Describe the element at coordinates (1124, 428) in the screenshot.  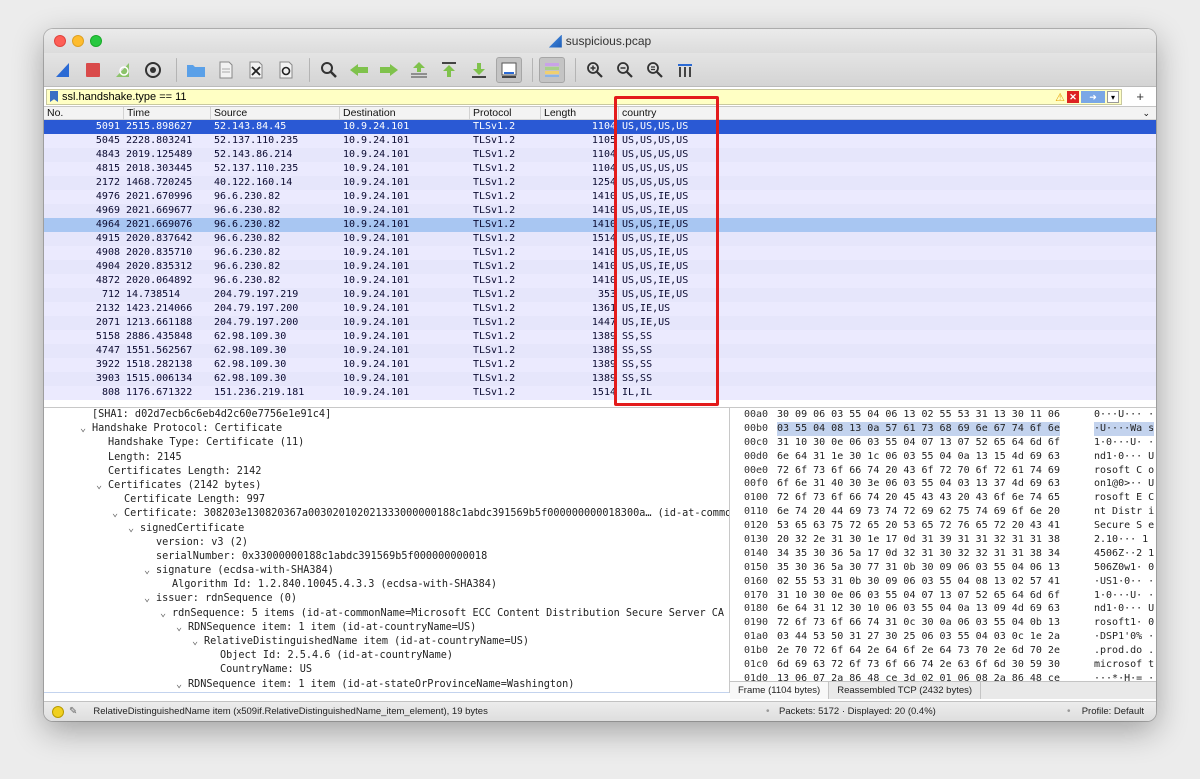
I see `hex-ascii: ·U····Wa s` at that location.